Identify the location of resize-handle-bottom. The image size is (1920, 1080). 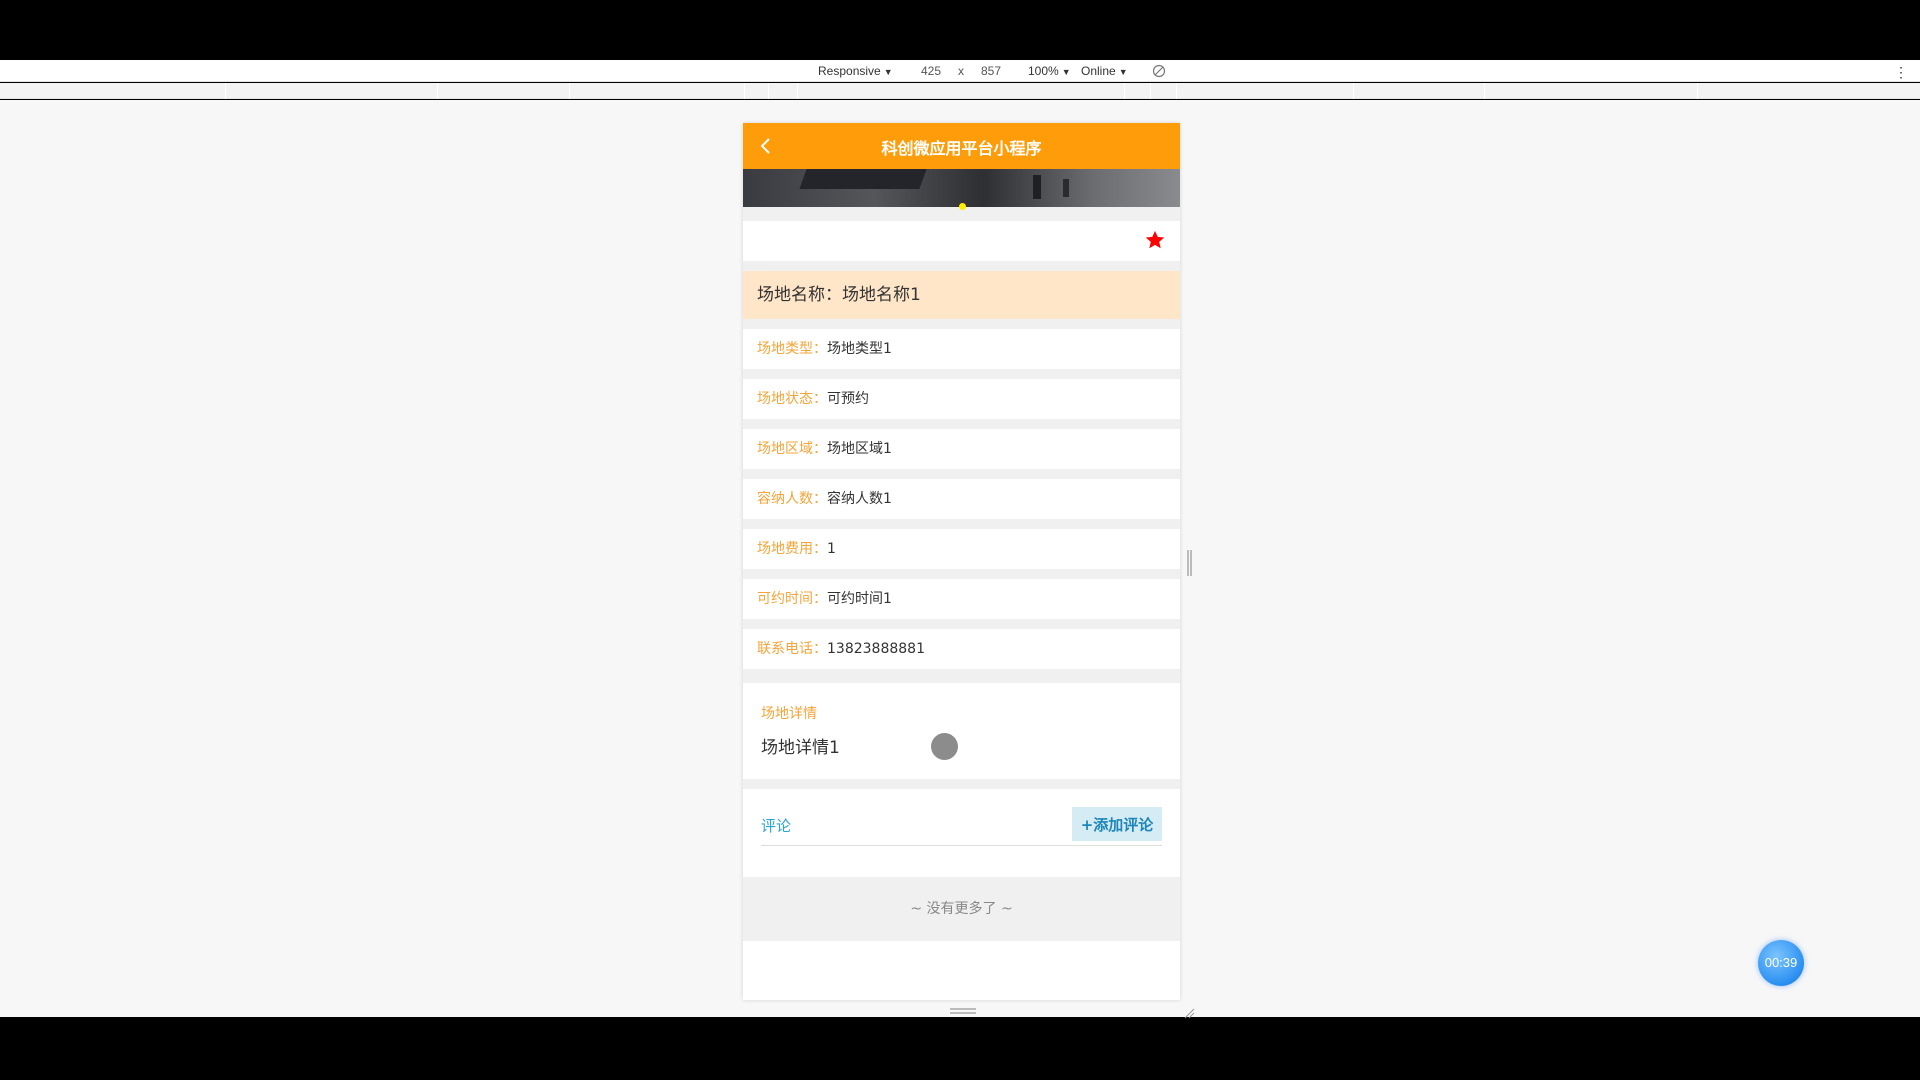
(963, 1011).